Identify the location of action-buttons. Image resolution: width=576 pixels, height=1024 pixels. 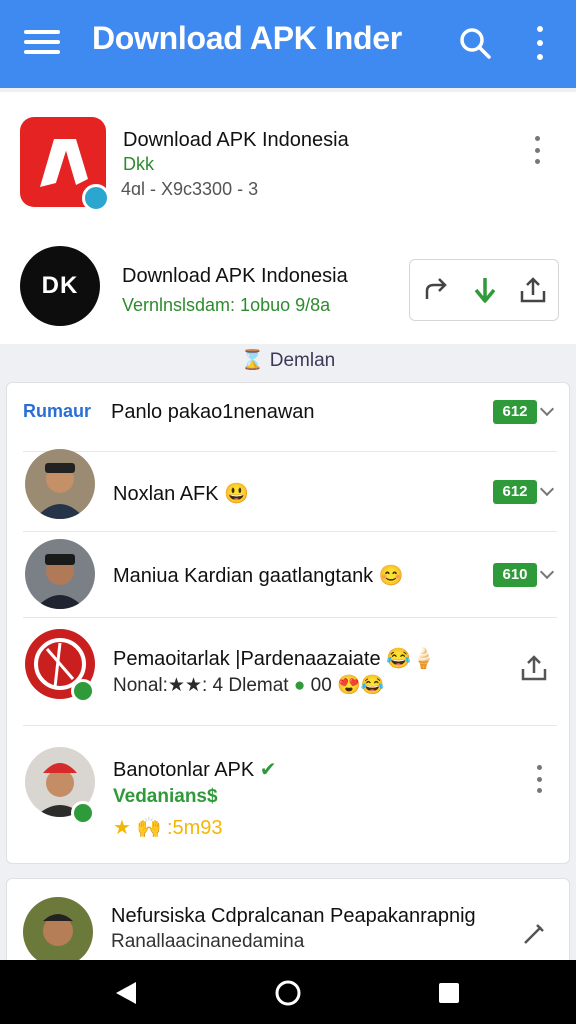
(484, 290).